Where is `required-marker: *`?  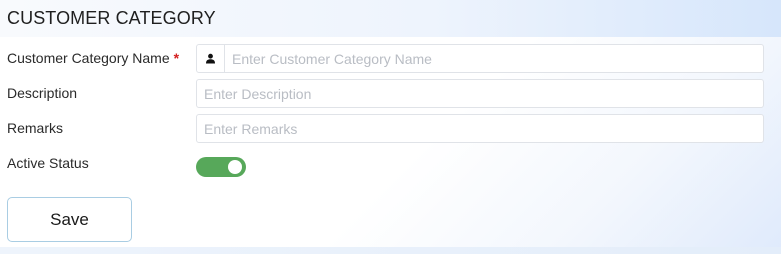
required-marker: * is located at coordinates (176, 58).